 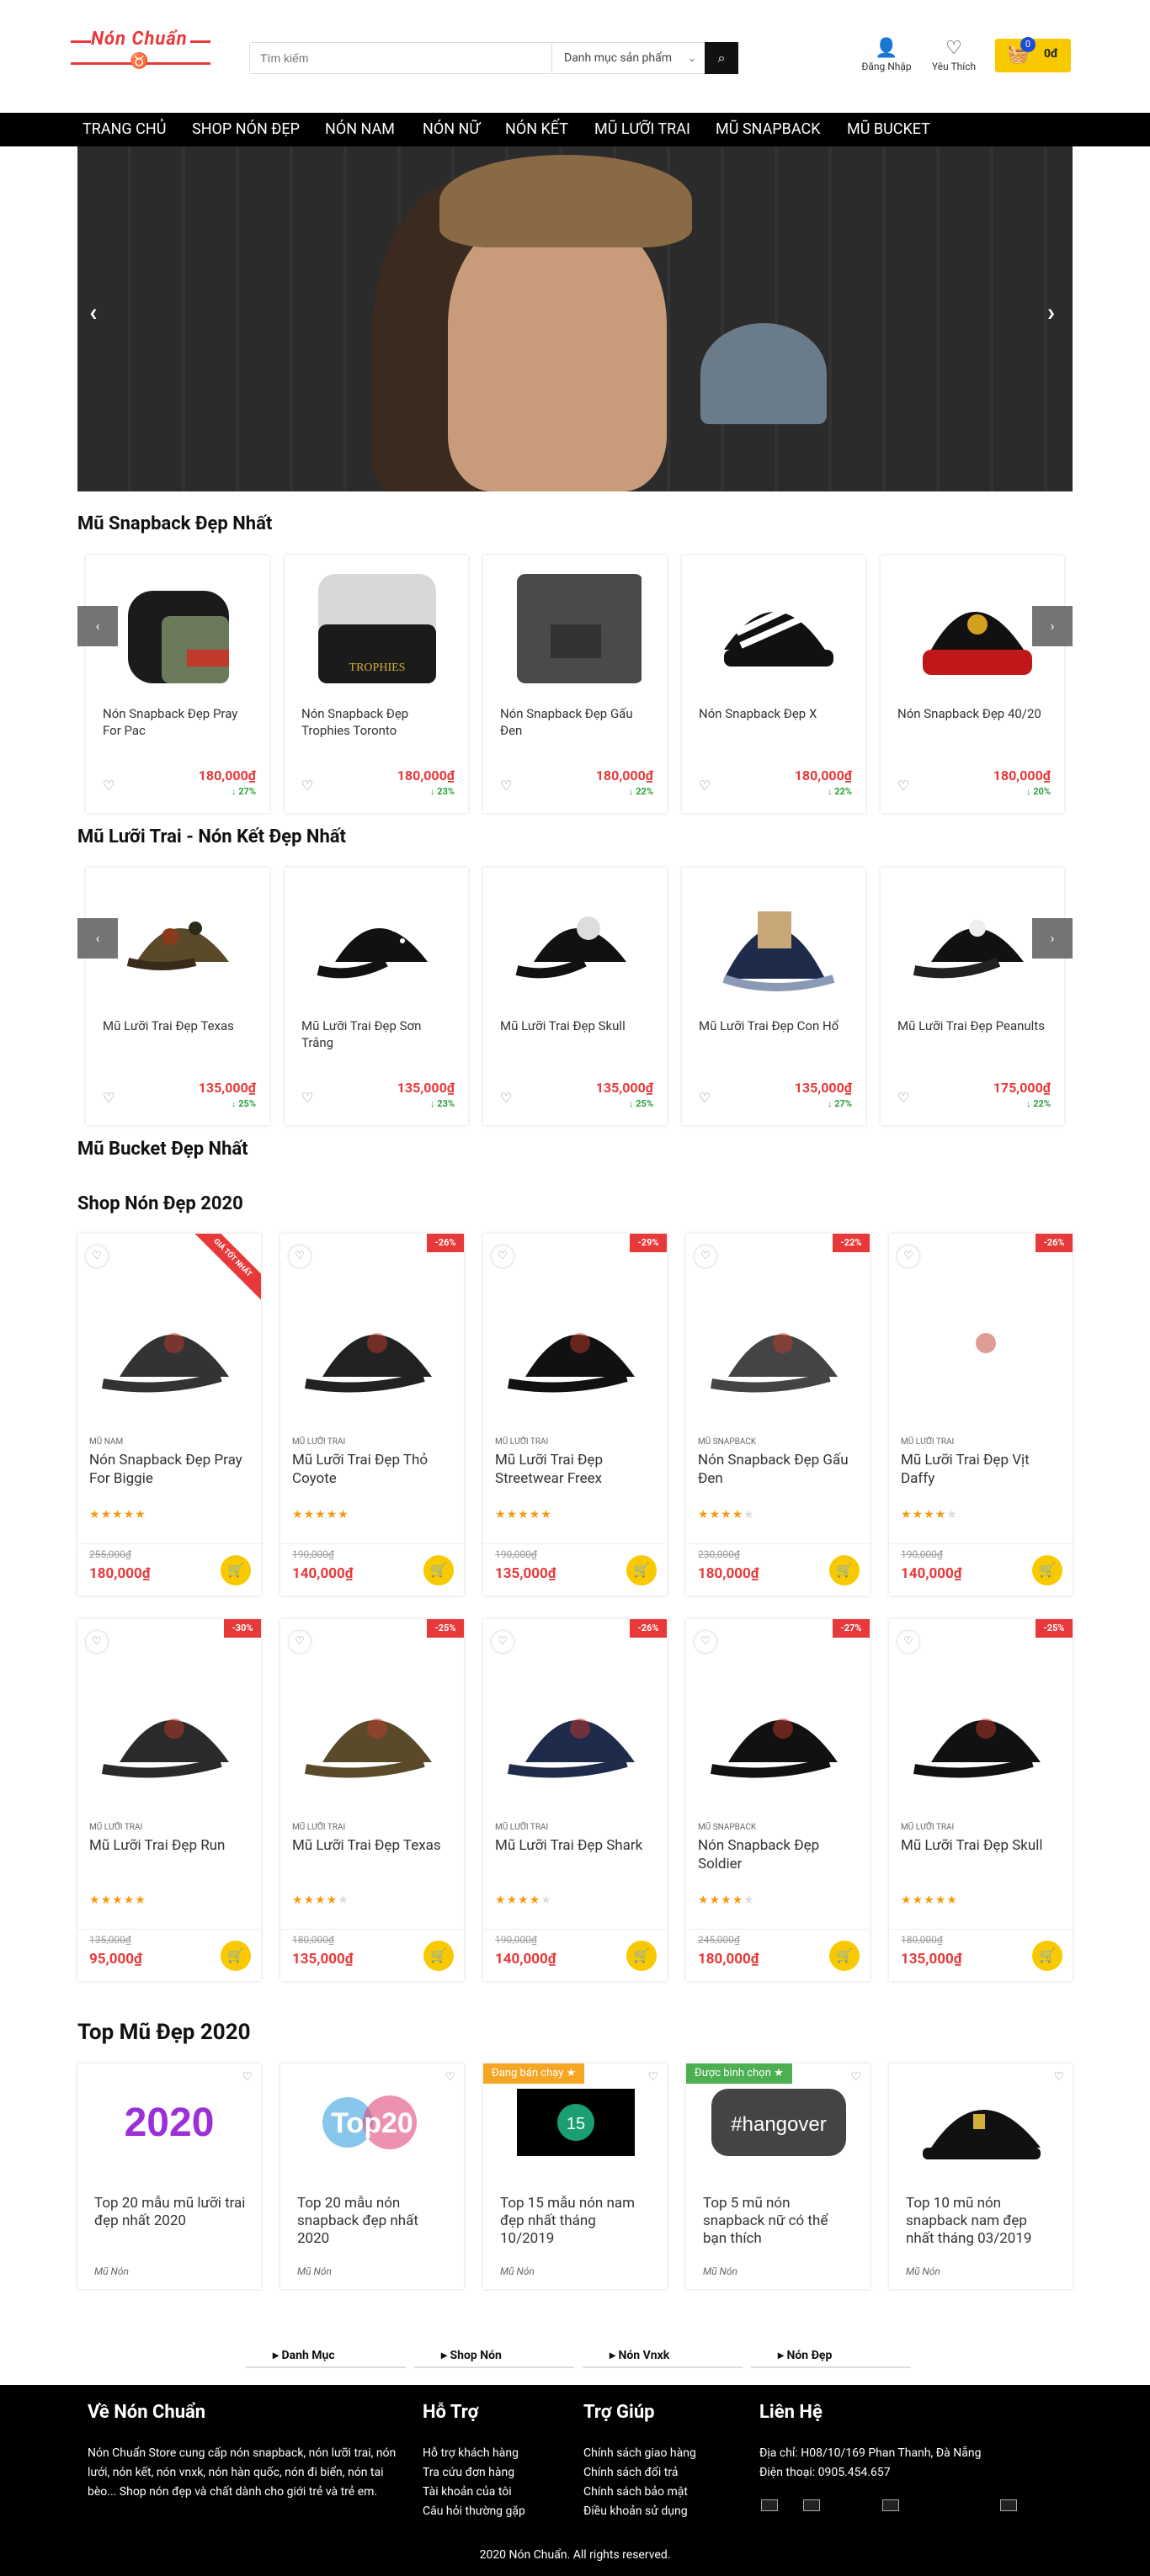 What do you see at coordinates (889, 129) in the screenshot?
I see `nav-item-bucket: MŨ BUCKET` at bounding box center [889, 129].